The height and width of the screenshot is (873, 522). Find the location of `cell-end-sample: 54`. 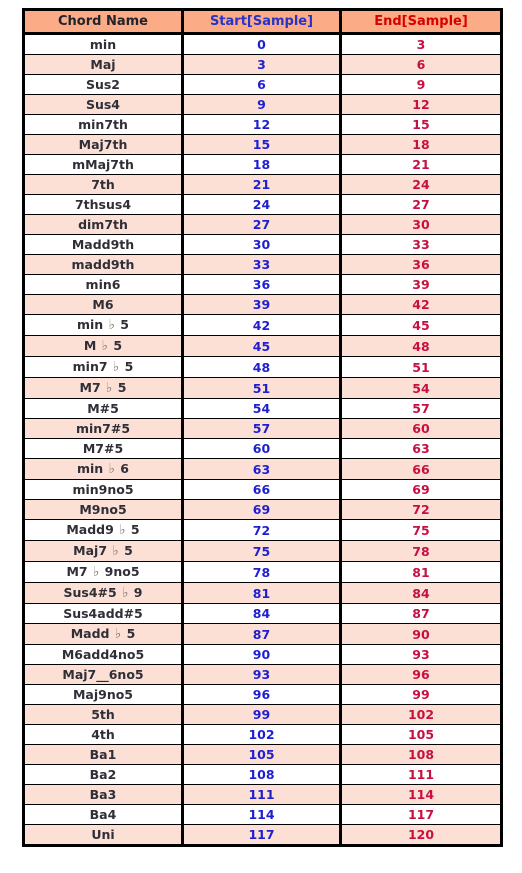

cell-end-sample: 54 is located at coordinates (421, 388).